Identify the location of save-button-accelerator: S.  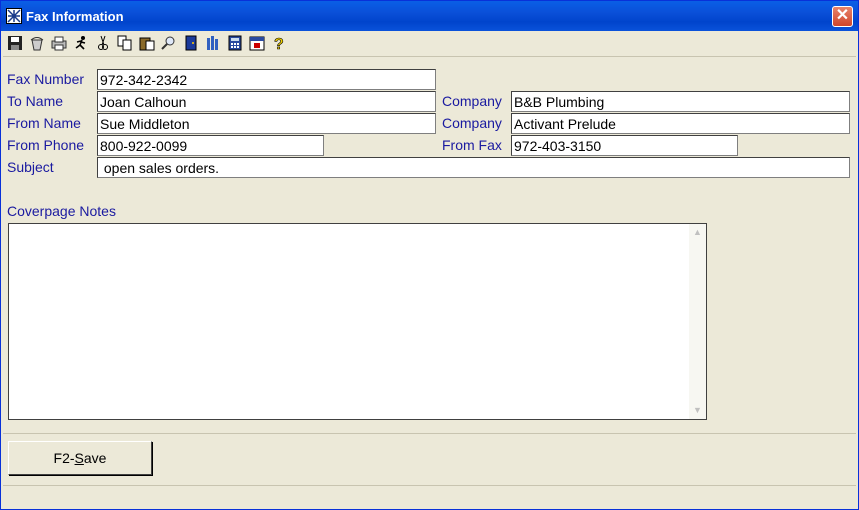
(79, 458).